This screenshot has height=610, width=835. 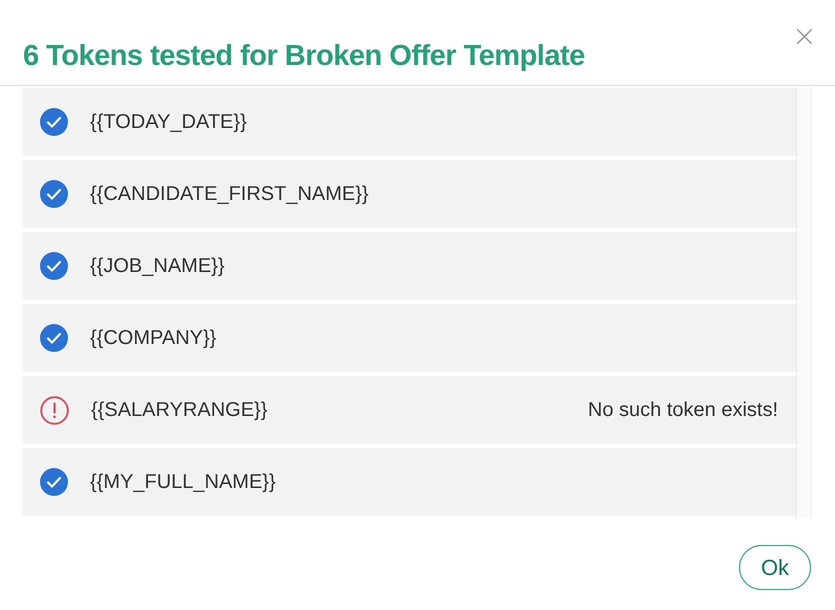 What do you see at coordinates (304, 56) in the screenshot?
I see `dialog-title: 6 Tokens tested for Broken Offer Template` at bounding box center [304, 56].